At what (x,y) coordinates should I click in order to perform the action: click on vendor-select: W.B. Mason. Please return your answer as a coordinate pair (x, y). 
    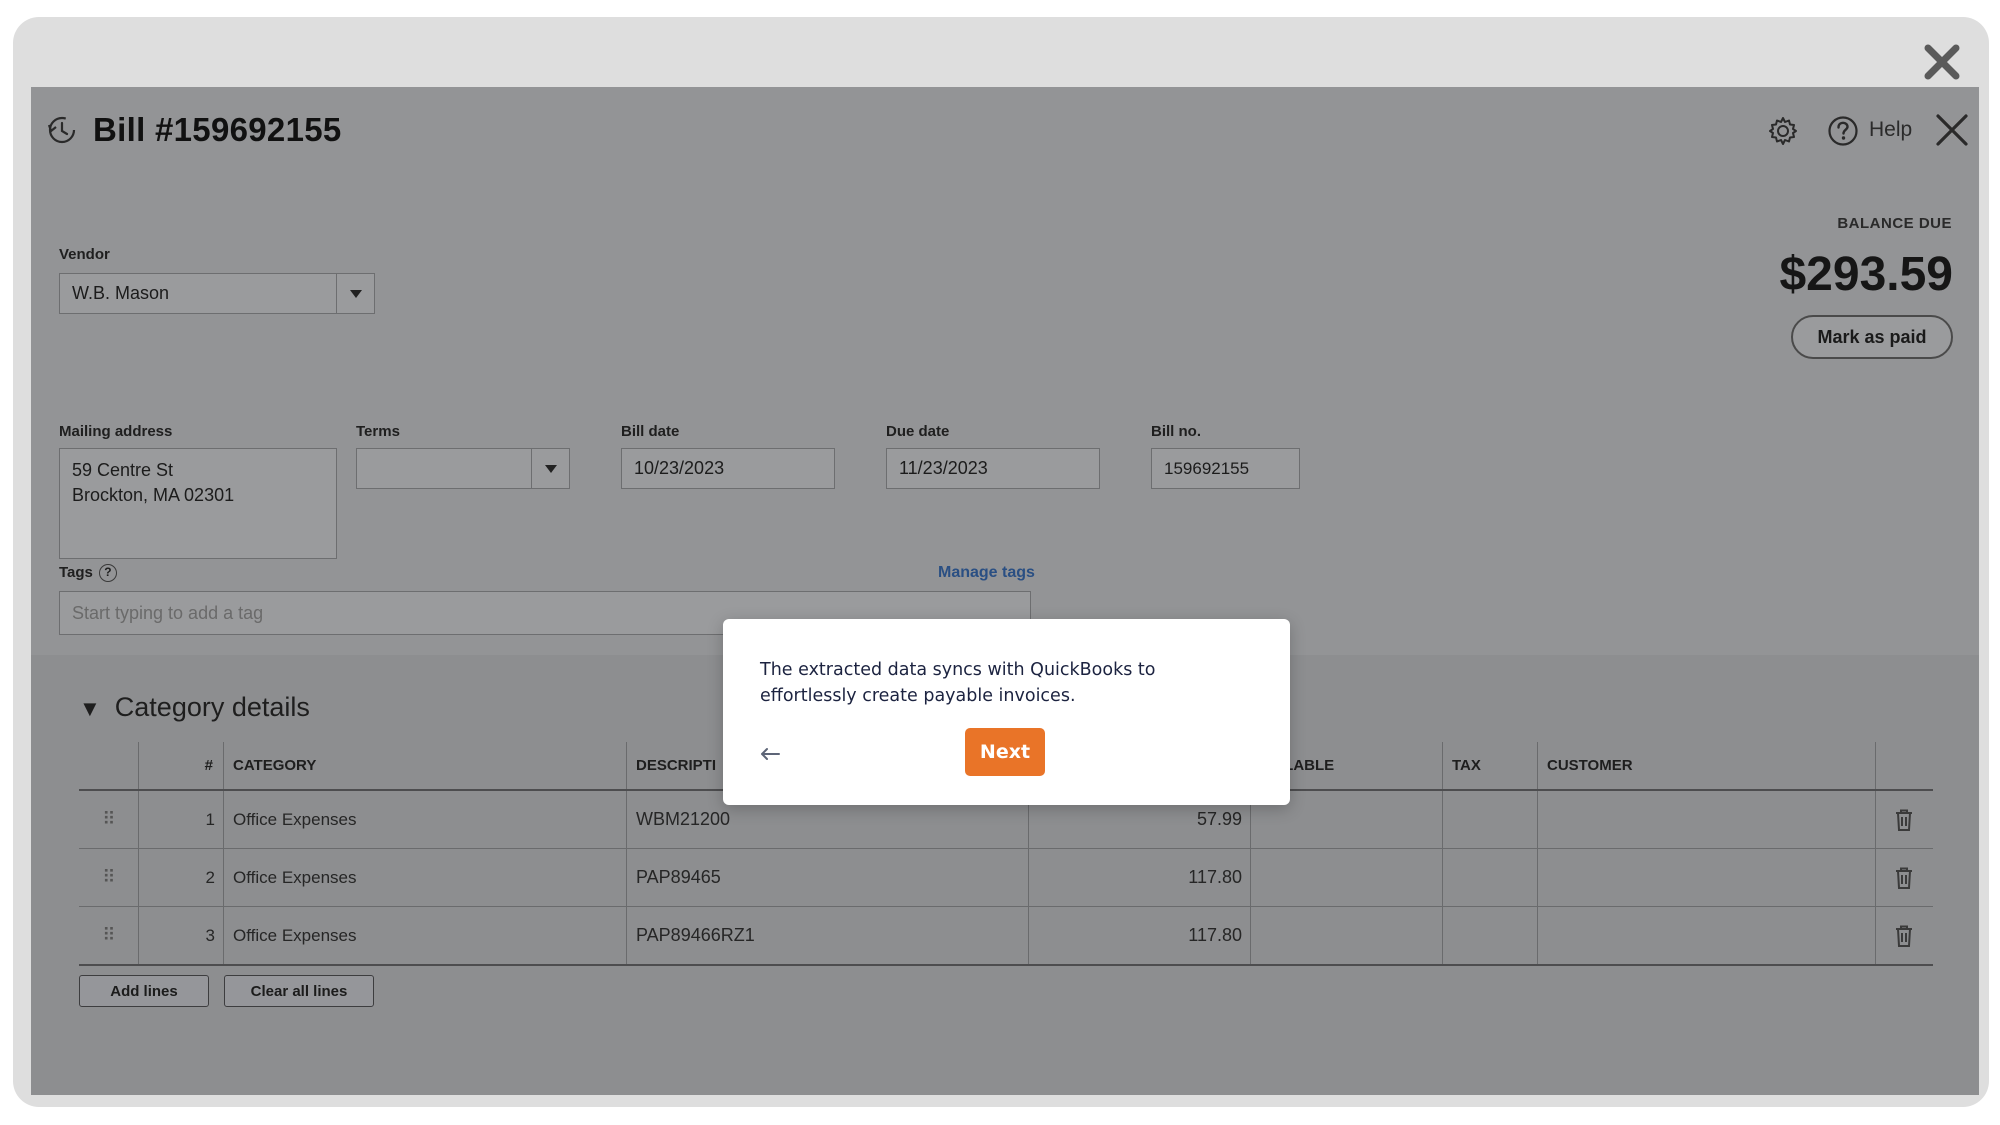
    Looking at the image, I should click on (217, 293).